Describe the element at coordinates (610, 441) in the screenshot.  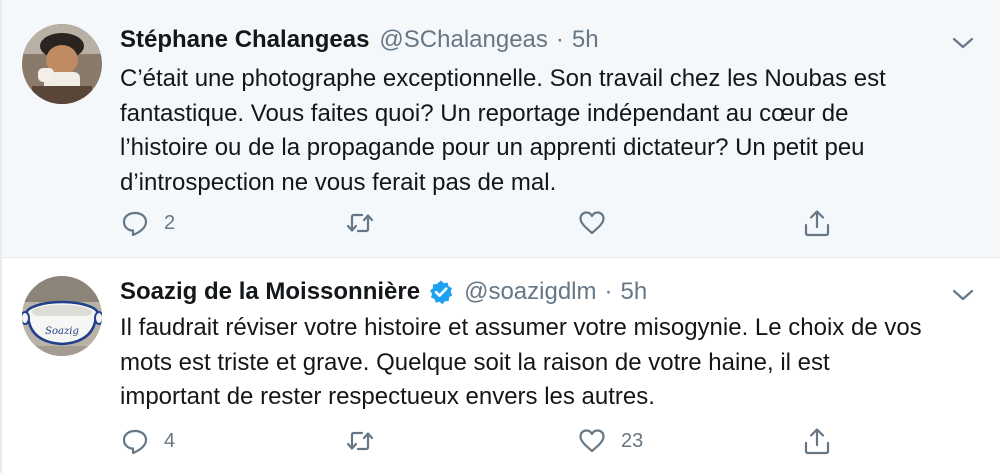
I see `like-button: 23` at that location.